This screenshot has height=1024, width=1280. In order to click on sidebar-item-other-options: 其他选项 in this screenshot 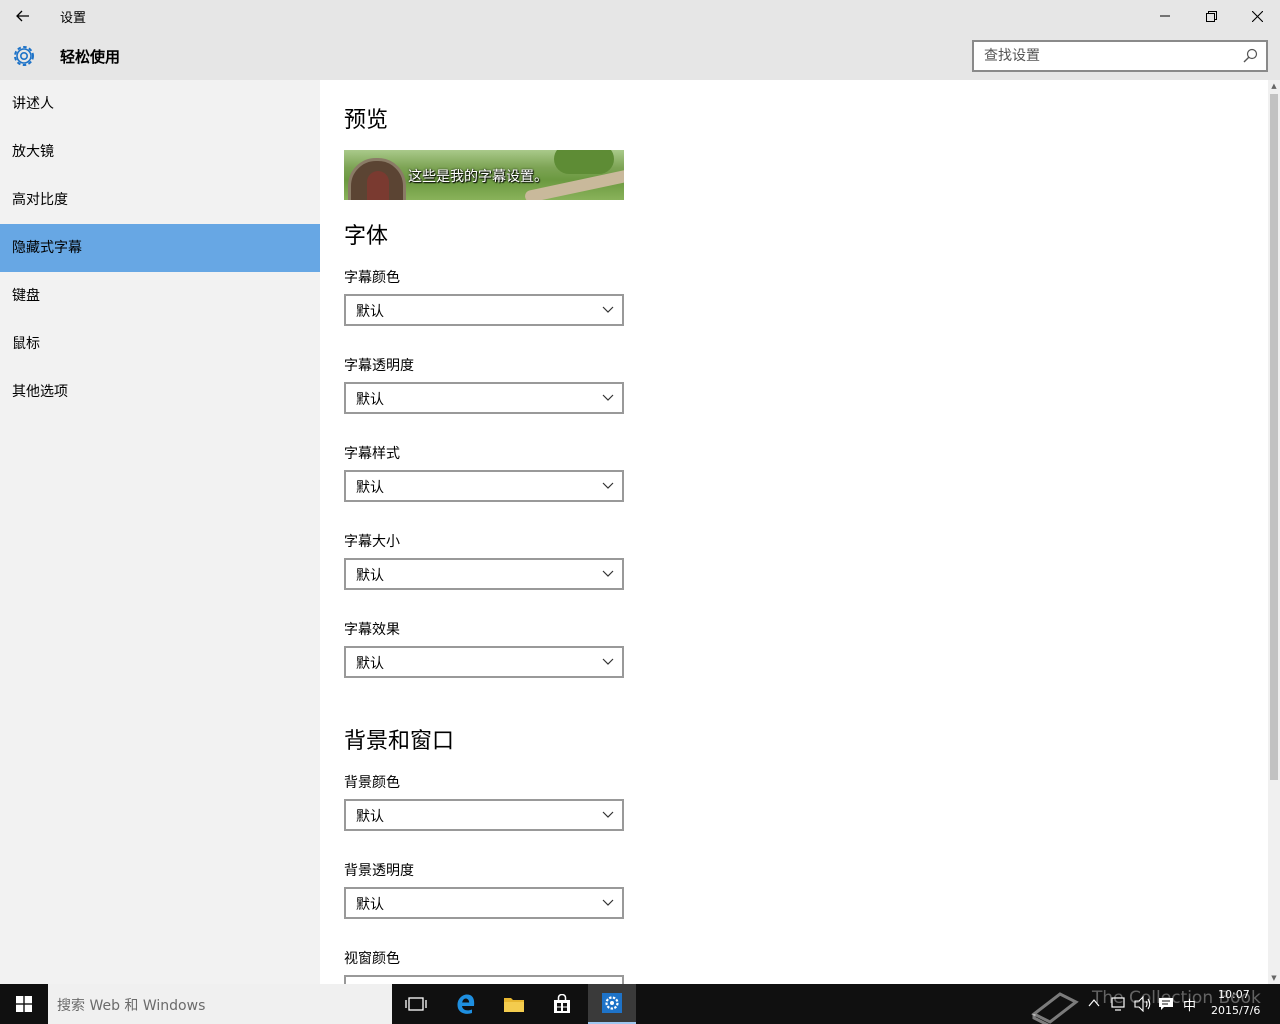, I will do `click(160, 392)`.